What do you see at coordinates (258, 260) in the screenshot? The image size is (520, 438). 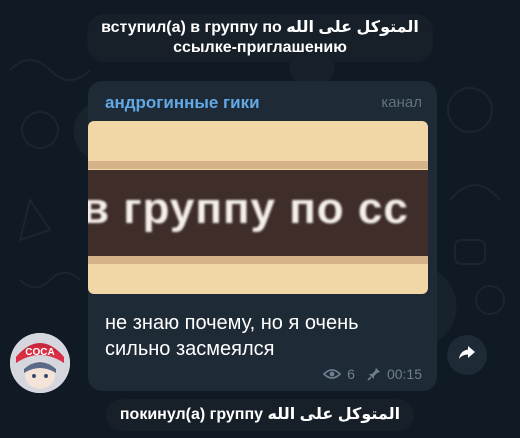 I see `photo-stripe-bottom` at bounding box center [258, 260].